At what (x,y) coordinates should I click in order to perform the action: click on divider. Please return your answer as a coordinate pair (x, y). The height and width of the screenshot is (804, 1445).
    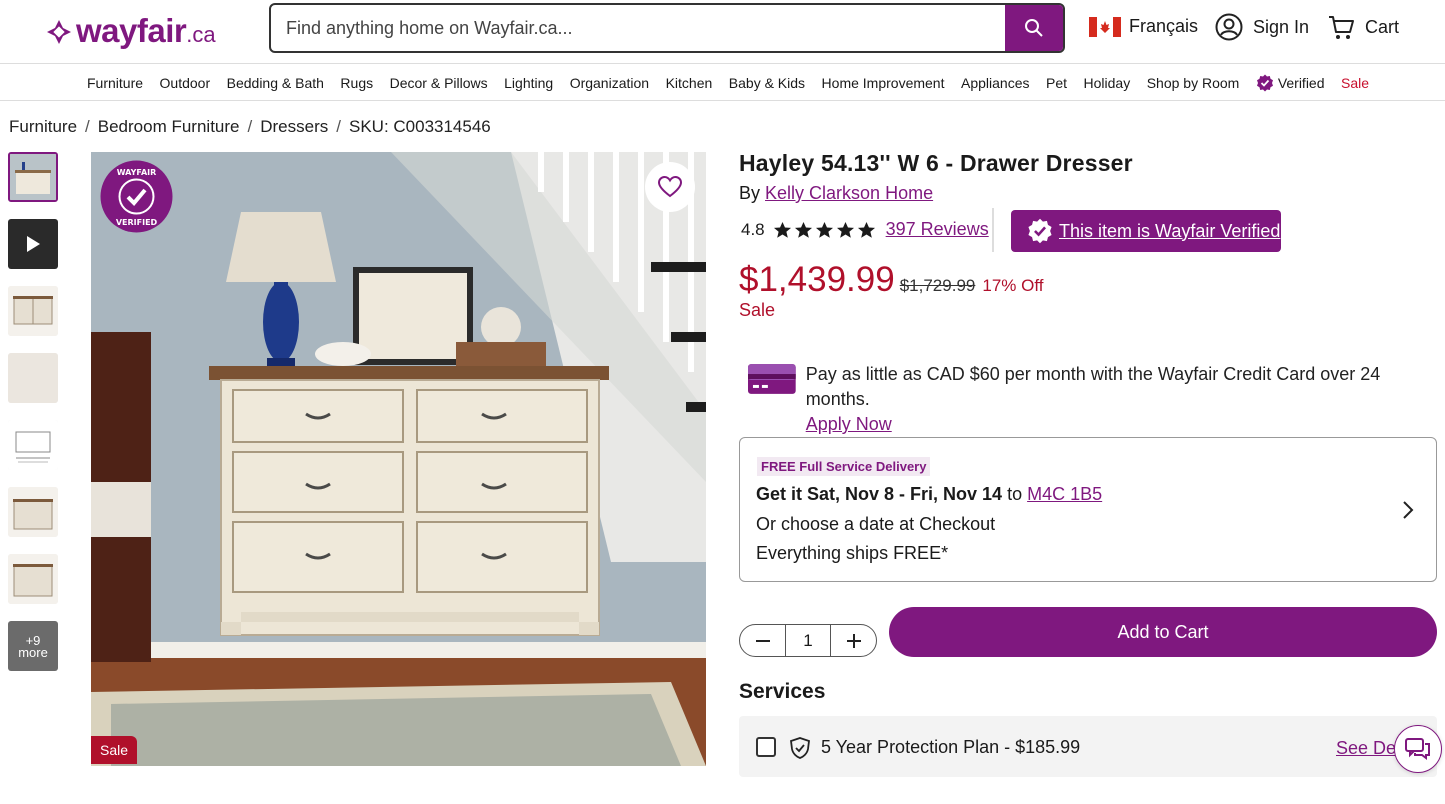
    Looking at the image, I should click on (993, 230).